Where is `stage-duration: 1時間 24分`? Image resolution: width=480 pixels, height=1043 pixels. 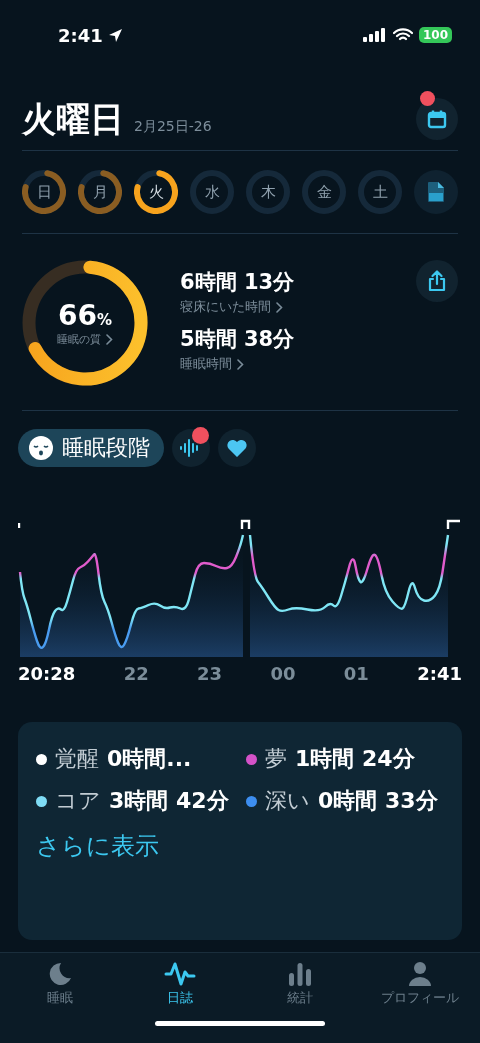
stage-duration: 1時間 24分 is located at coordinates (355, 758).